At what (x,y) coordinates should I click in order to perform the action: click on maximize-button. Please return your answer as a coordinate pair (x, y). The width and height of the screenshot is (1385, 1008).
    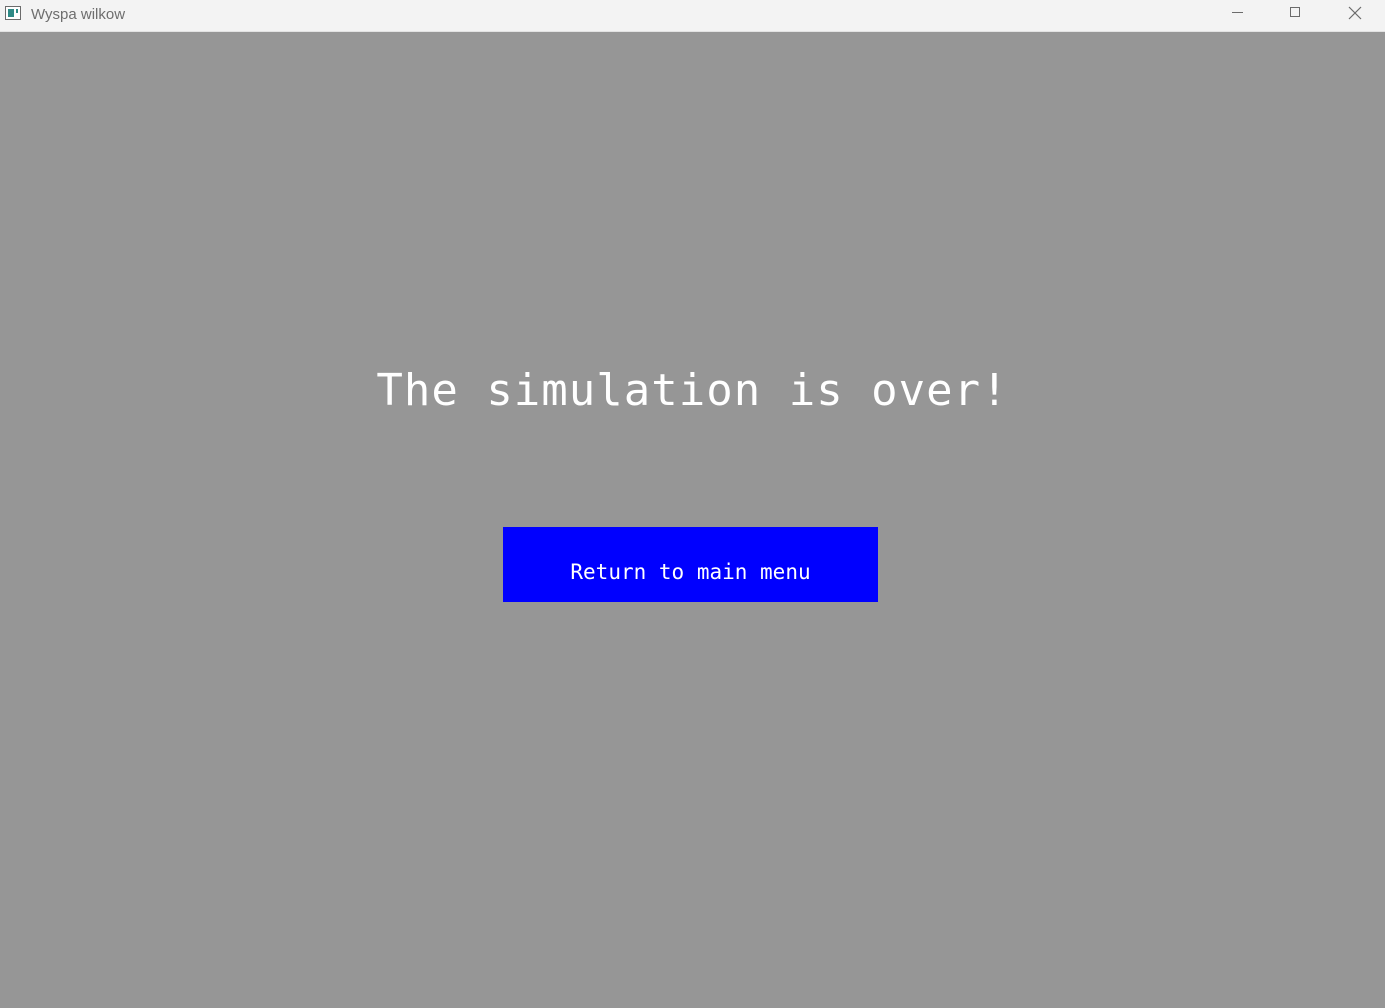
    Looking at the image, I should click on (1296, 15).